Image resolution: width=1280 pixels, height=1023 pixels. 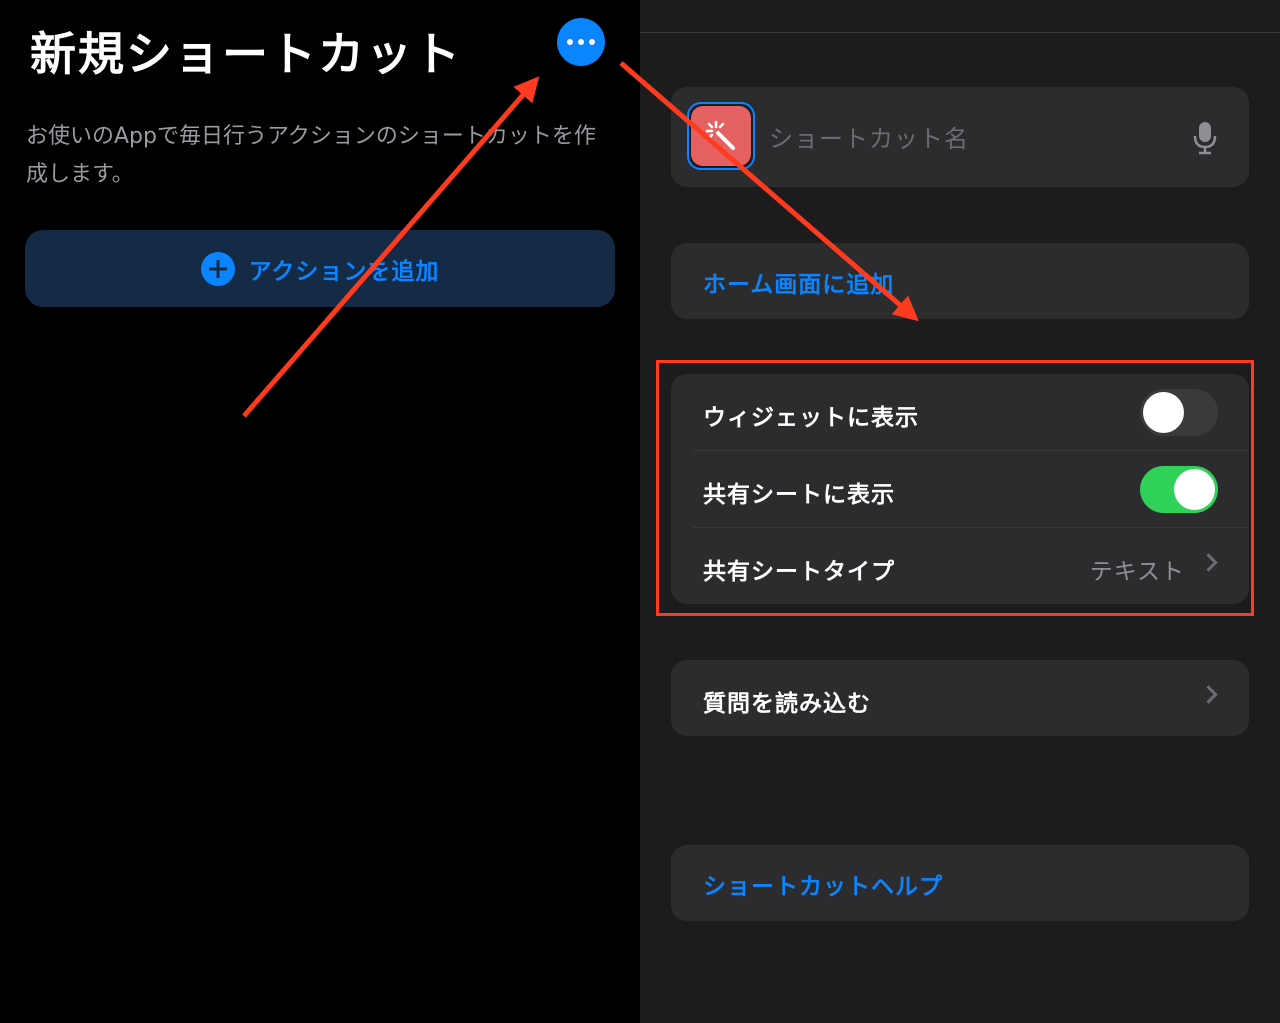 What do you see at coordinates (787, 704) in the screenshot?
I see `import-questions-label: 質問を読み込む` at bounding box center [787, 704].